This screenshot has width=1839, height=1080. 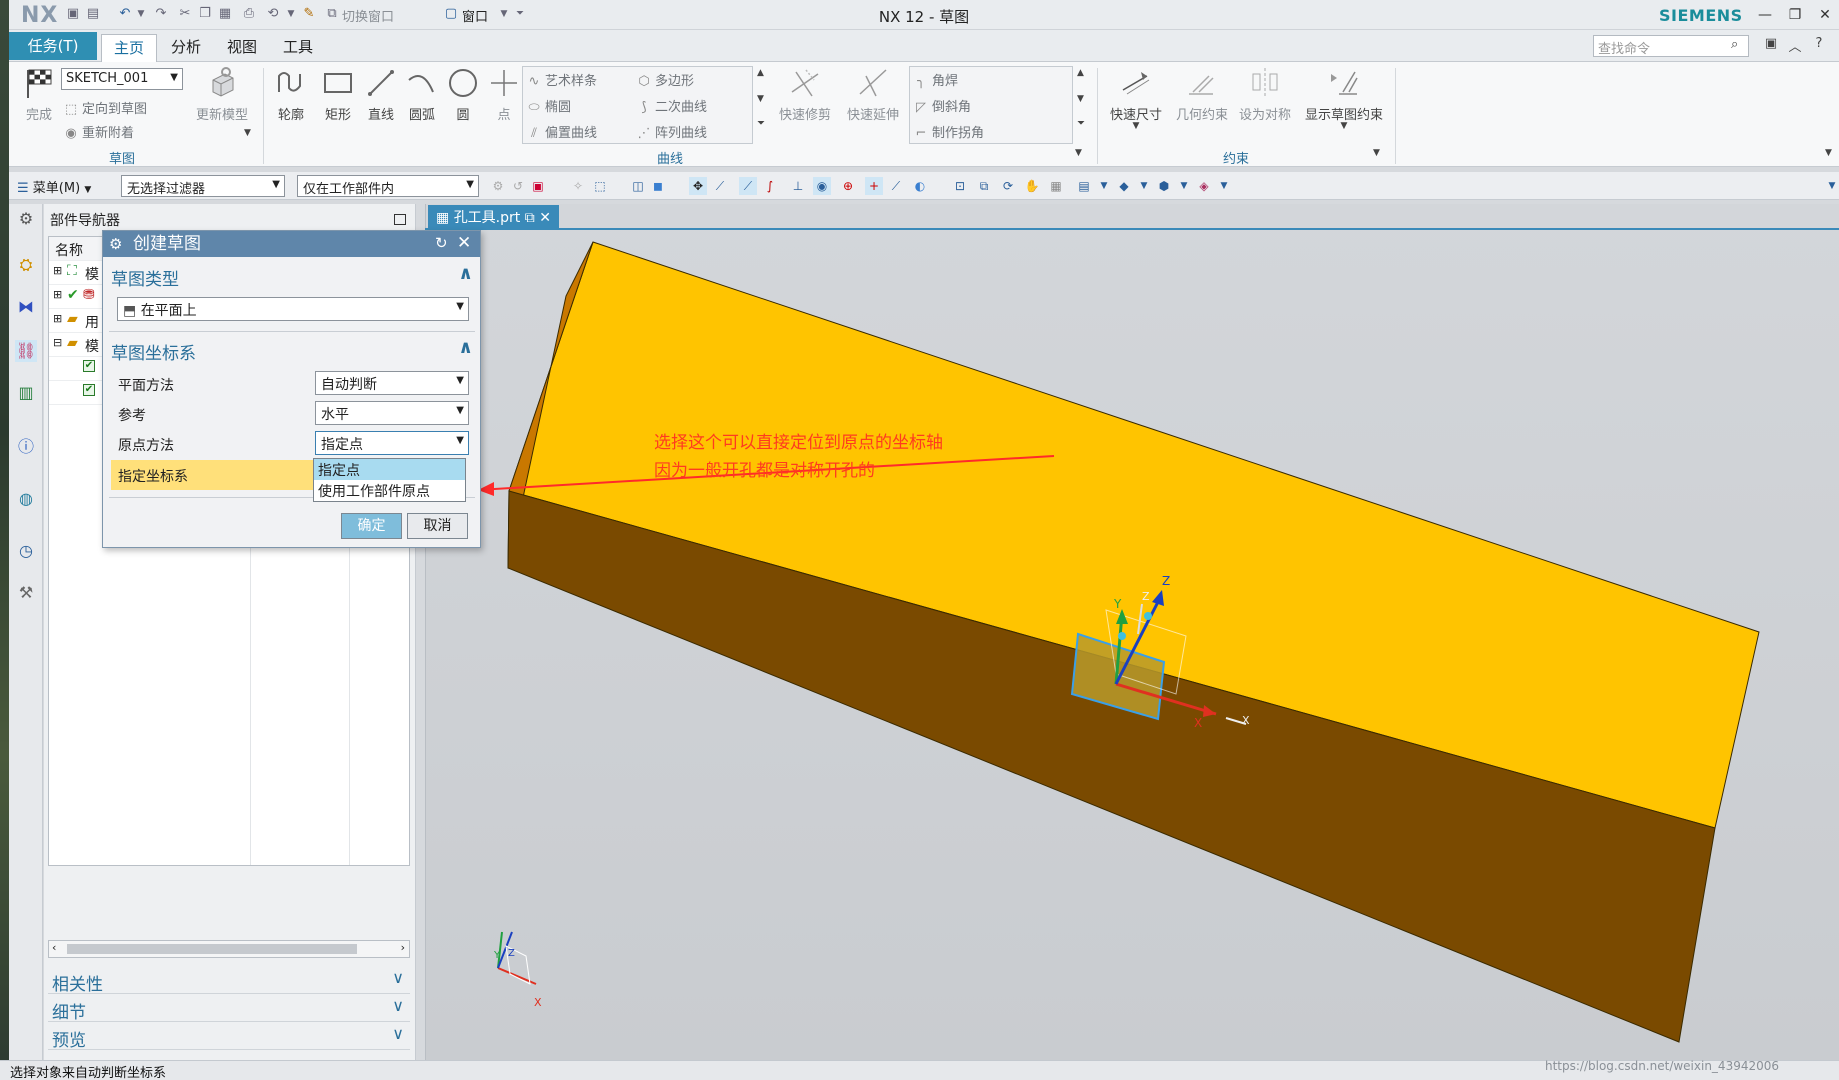 What do you see at coordinates (57, 342) in the screenshot?
I see `collapse-icon: ⊟` at bounding box center [57, 342].